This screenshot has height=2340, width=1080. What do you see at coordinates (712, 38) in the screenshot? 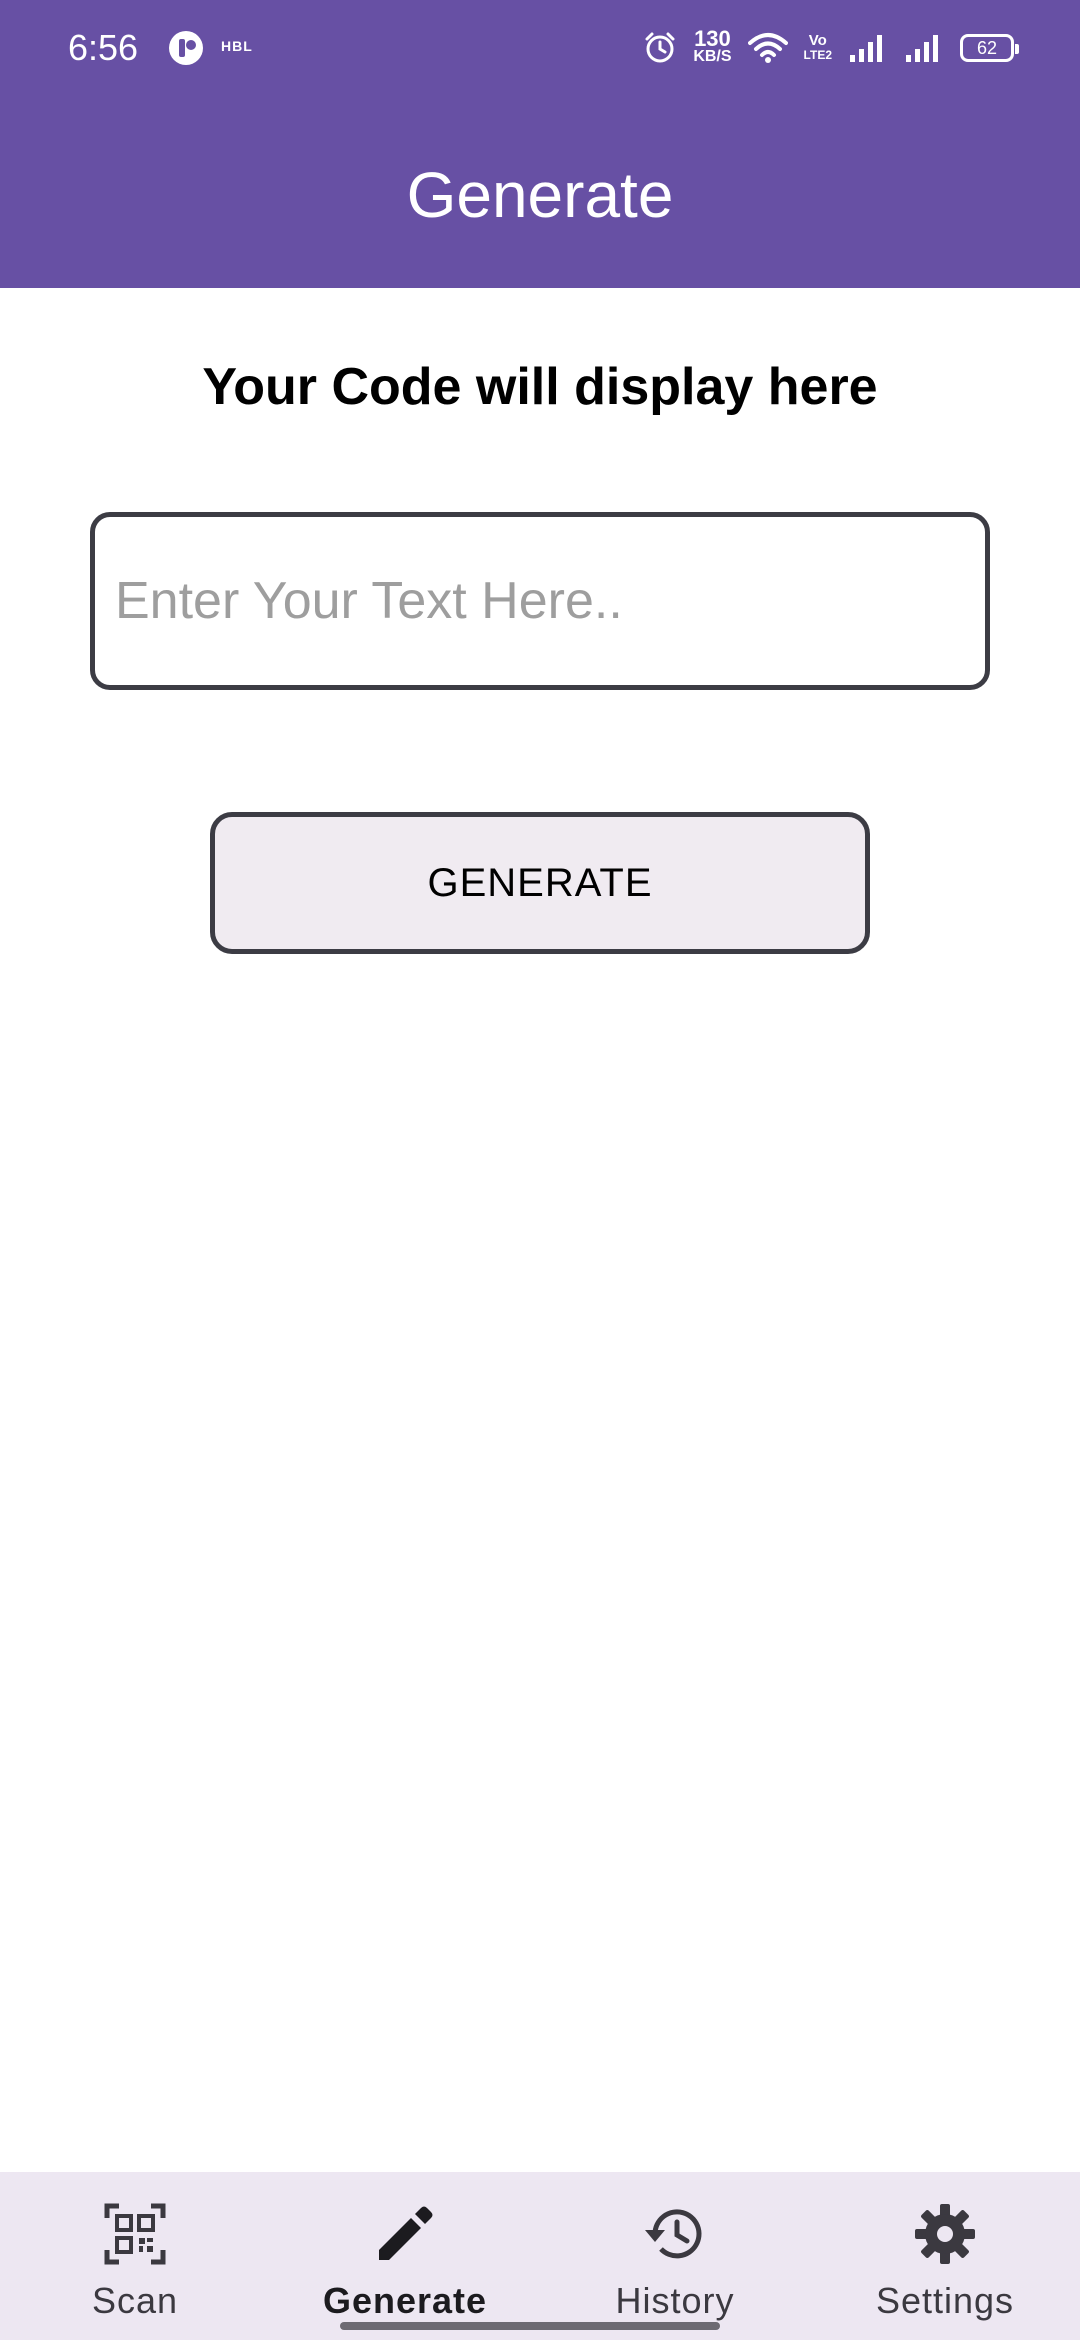
I see `network-speed-value: 130` at bounding box center [712, 38].